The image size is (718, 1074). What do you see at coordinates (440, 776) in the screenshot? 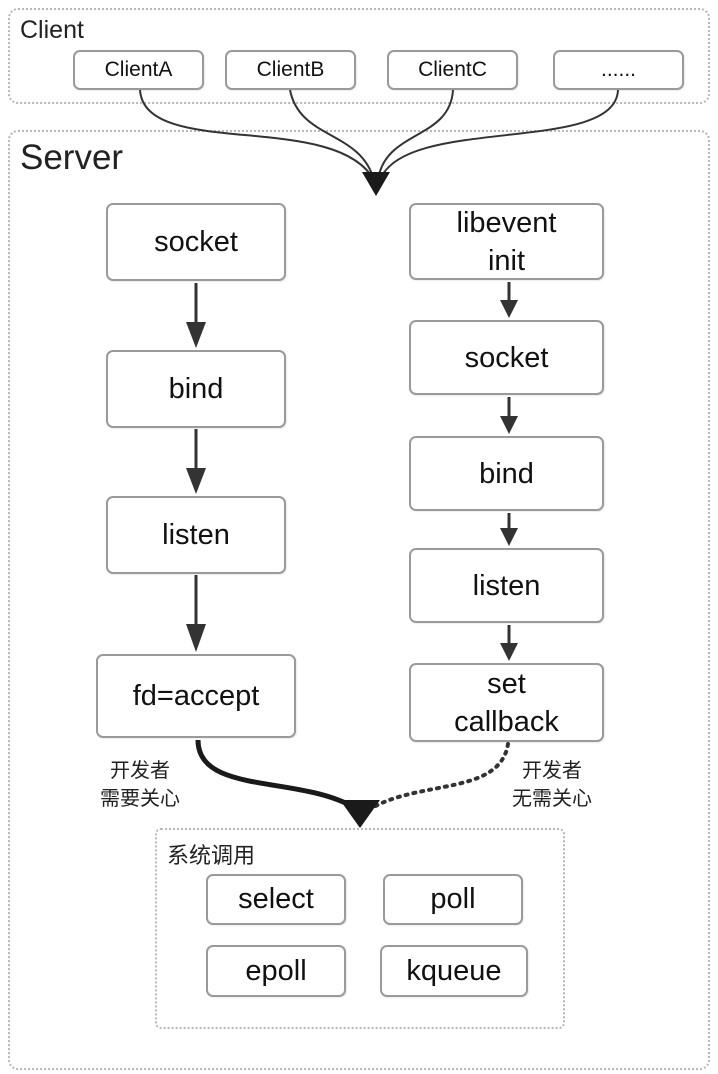
I see `callback-to-syscall-connector` at bounding box center [440, 776].